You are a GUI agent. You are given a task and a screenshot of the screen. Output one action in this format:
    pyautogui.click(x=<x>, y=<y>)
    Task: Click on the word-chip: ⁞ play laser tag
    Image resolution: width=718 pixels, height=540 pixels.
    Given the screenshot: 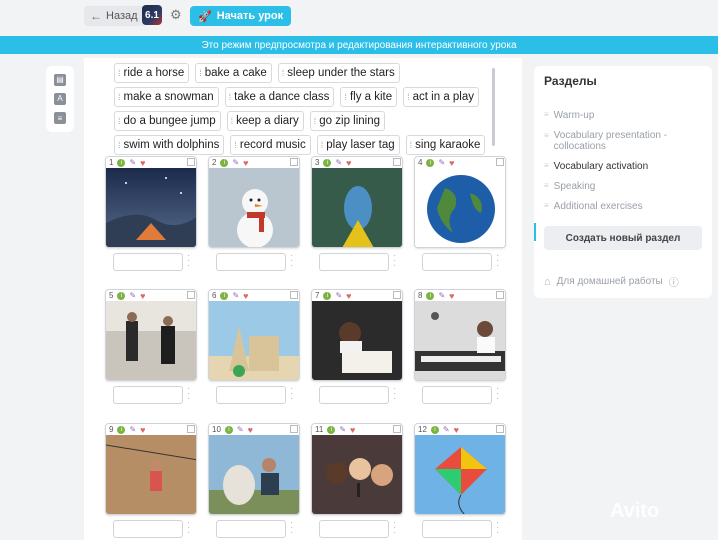 What is the action you would take?
    pyautogui.click(x=358, y=145)
    